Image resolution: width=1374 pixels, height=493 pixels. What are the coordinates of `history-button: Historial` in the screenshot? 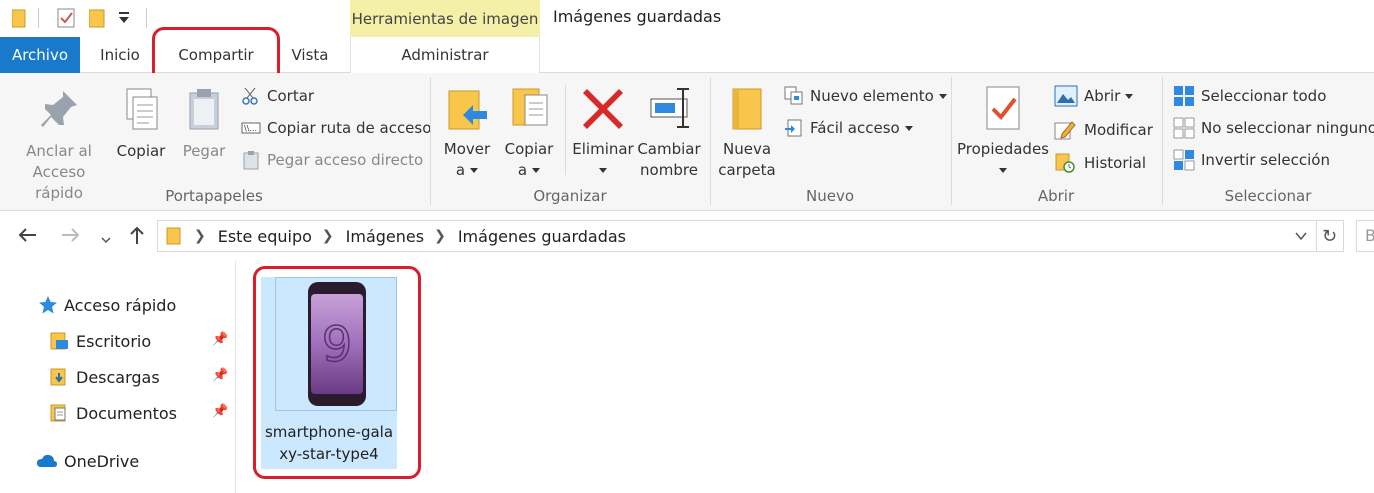 It's located at (1100, 163).